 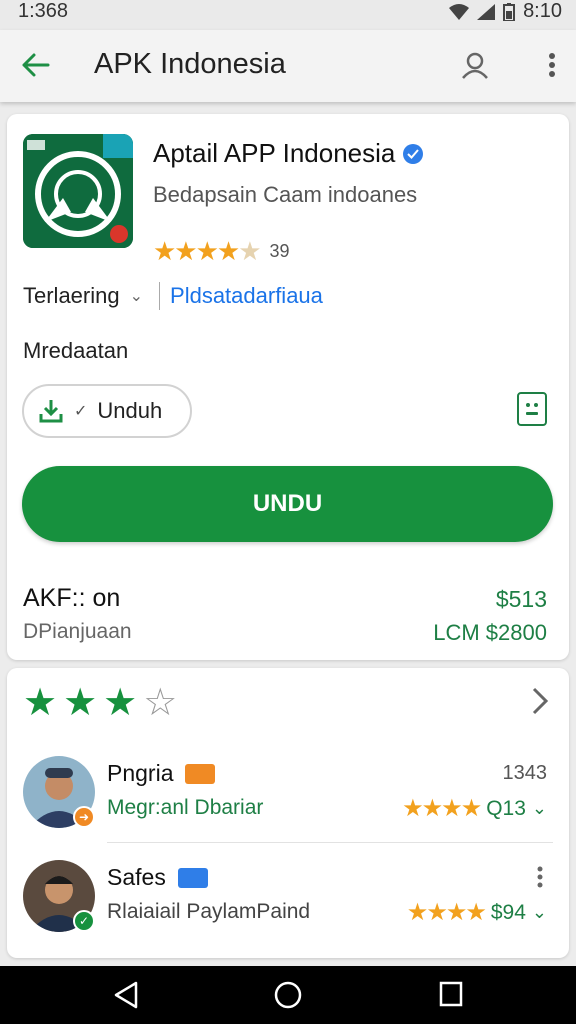 What do you see at coordinates (157, 877) in the screenshot?
I see `reviewer-name: Safes` at bounding box center [157, 877].